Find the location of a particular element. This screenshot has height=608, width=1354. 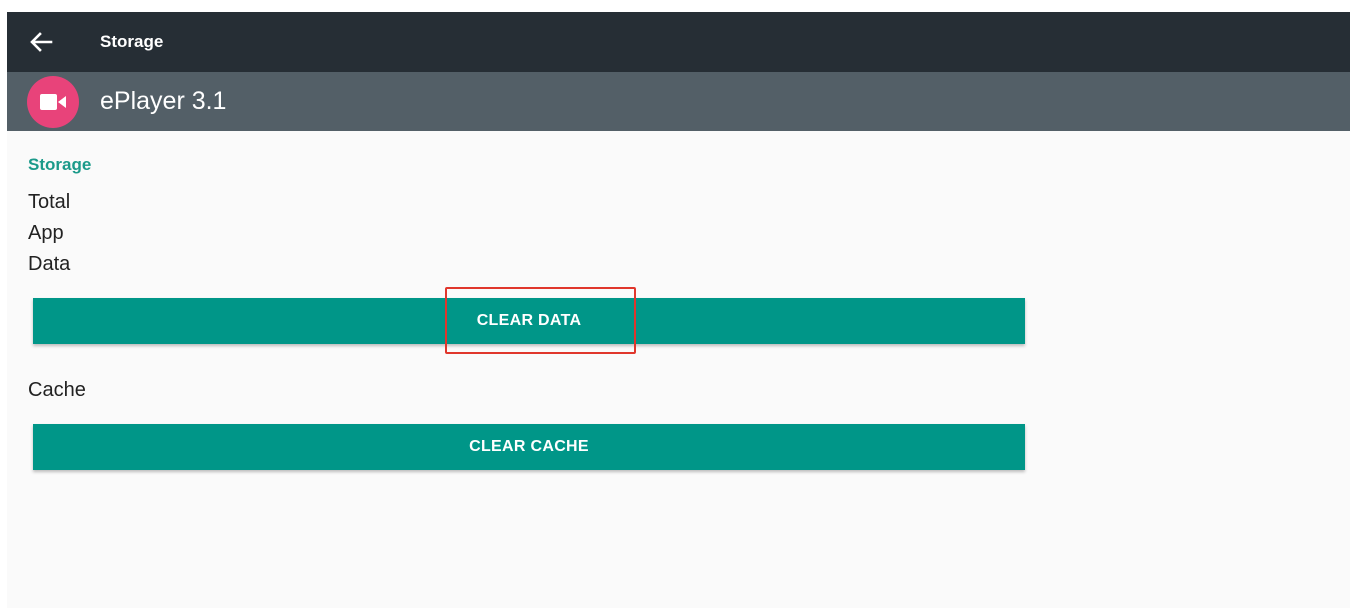

app-header: ePlayer 3.1 is located at coordinates (678, 101).